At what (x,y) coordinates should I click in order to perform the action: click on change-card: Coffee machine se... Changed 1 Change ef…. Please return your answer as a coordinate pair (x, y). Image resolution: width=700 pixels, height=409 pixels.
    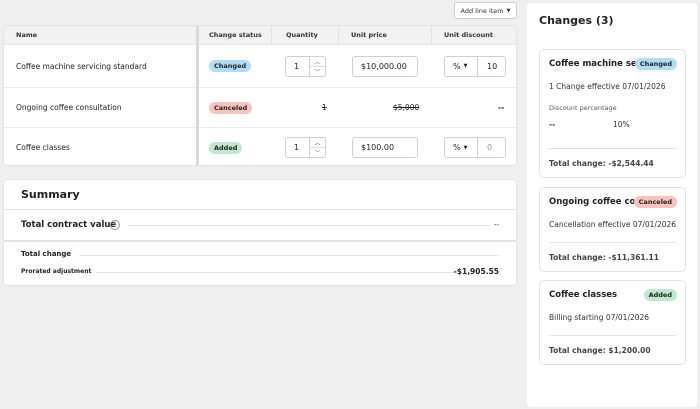
    Looking at the image, I should click on (612, 113).